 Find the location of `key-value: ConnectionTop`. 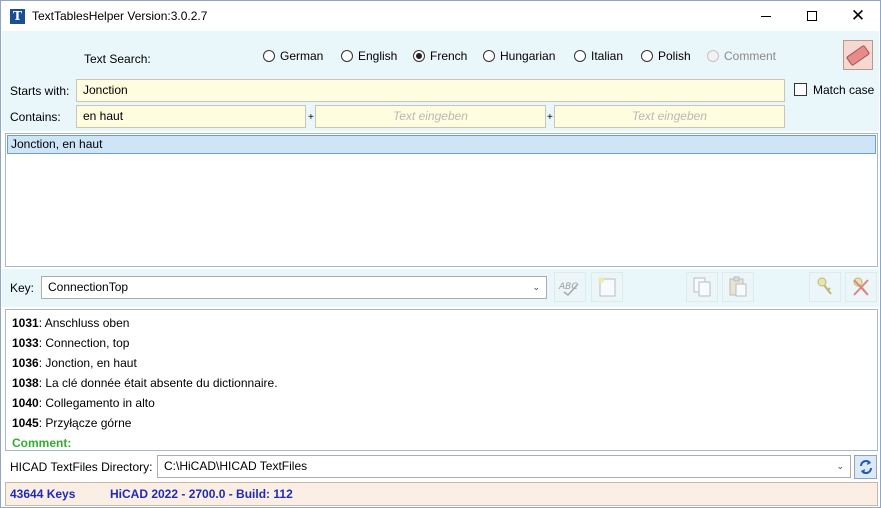

key-value: ConnectionTop is located at coordinates (88, 287).